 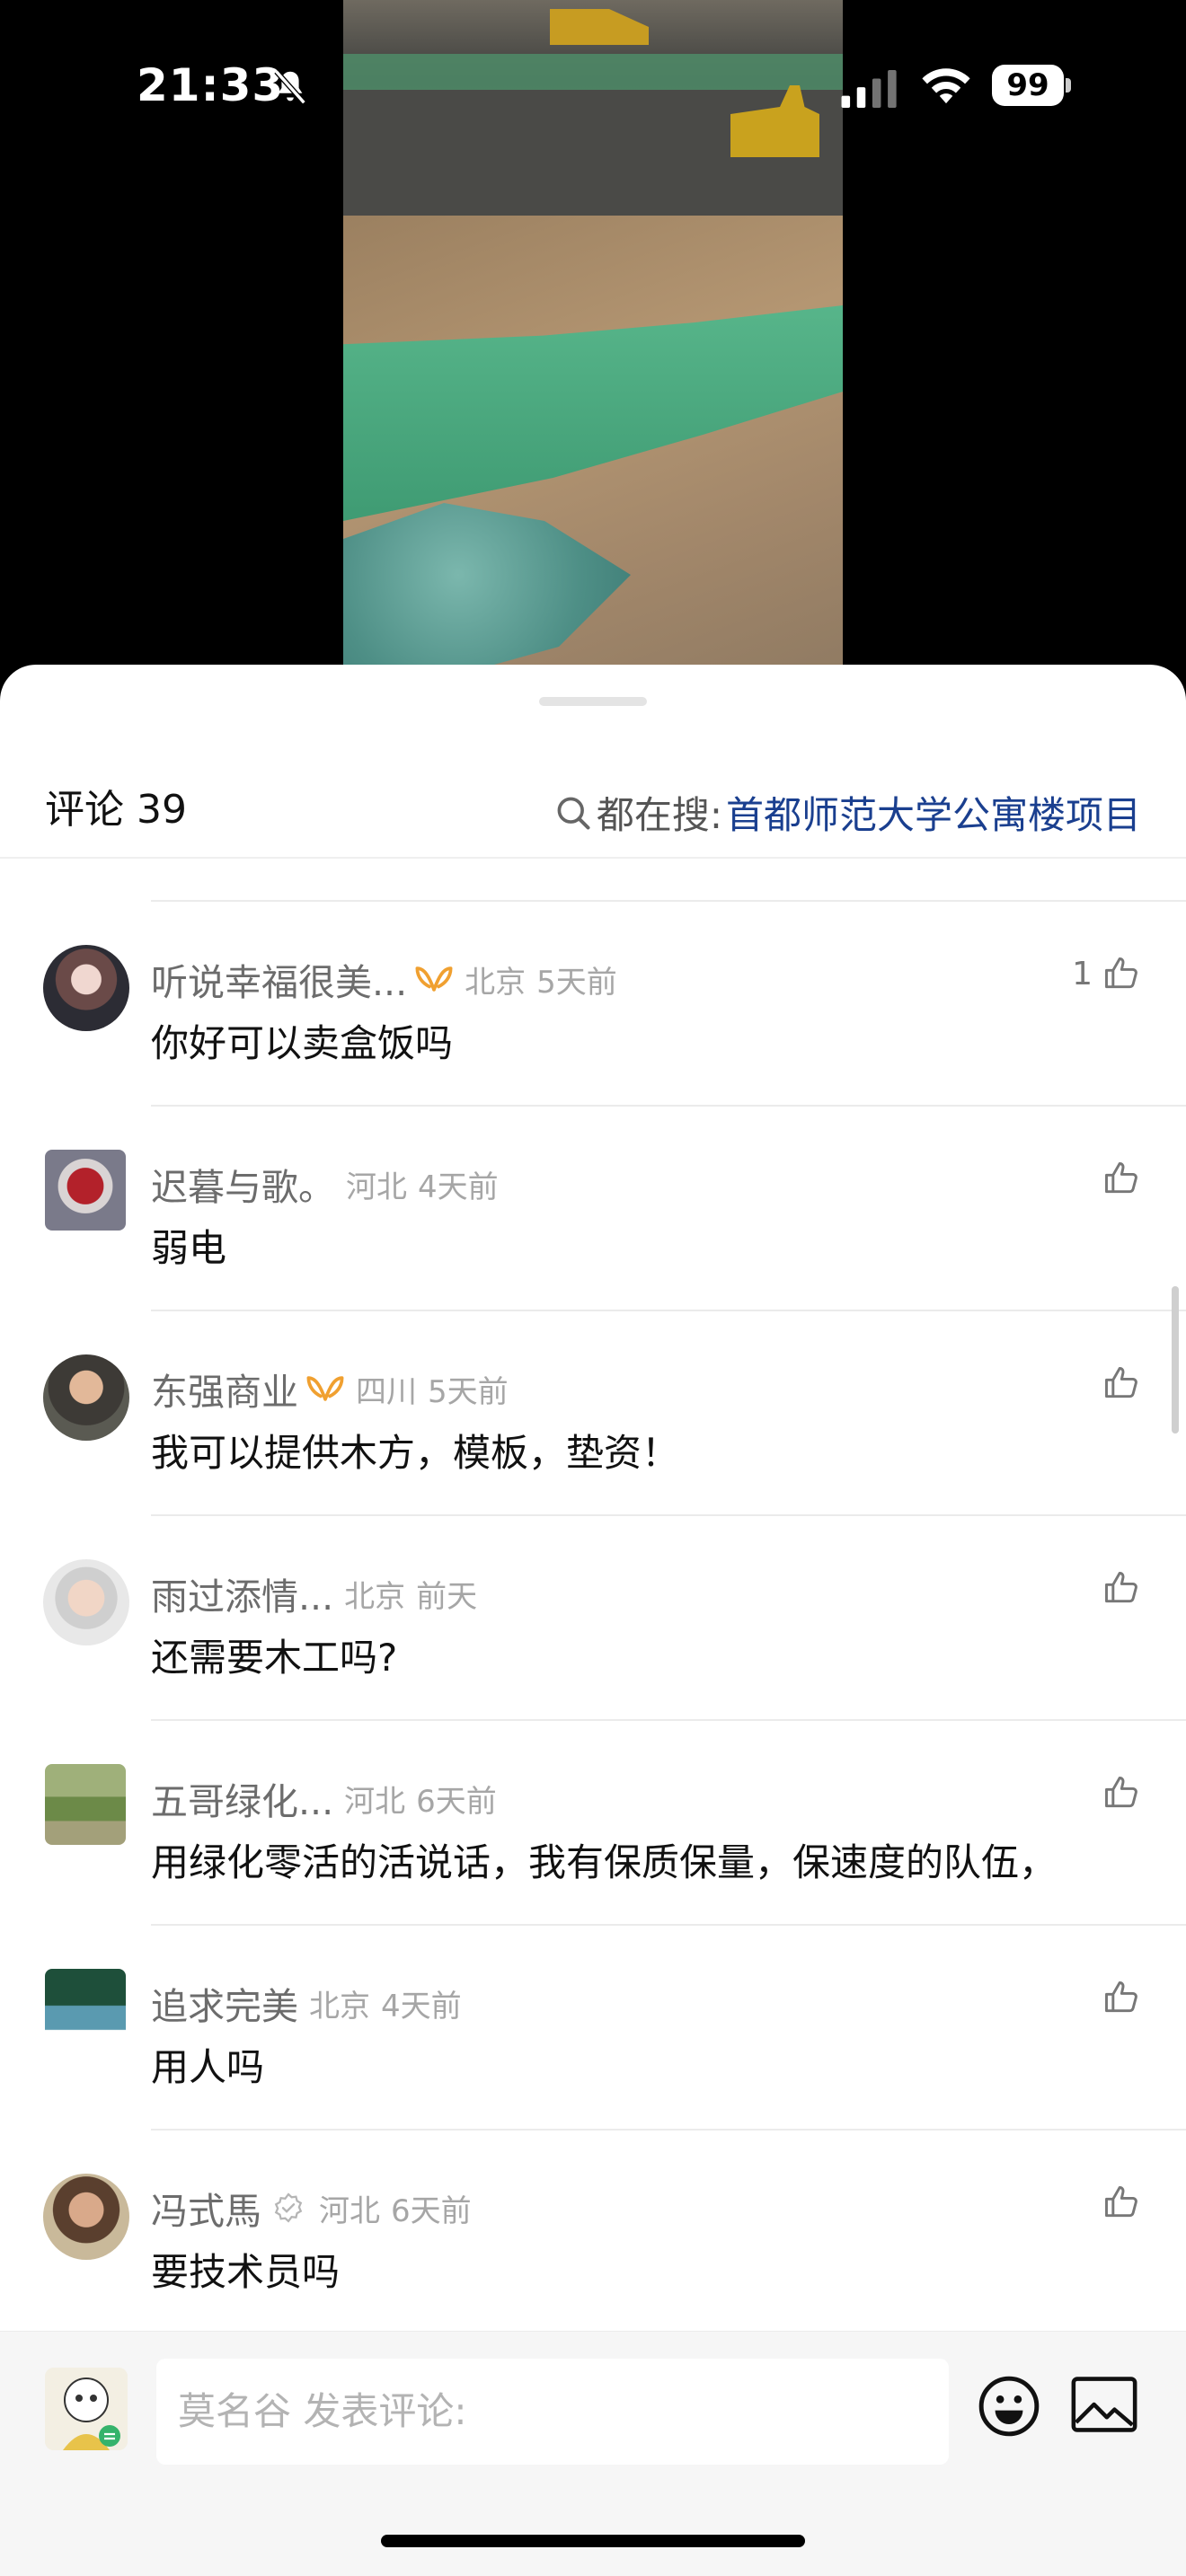 I want to click on home-indicator, so click(x=593, y=2541).